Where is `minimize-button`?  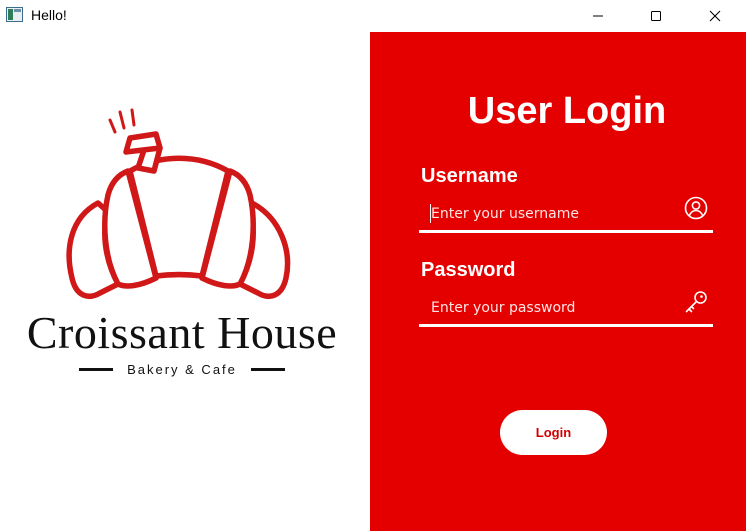
minimize-button is located at coordinates (598, 16).